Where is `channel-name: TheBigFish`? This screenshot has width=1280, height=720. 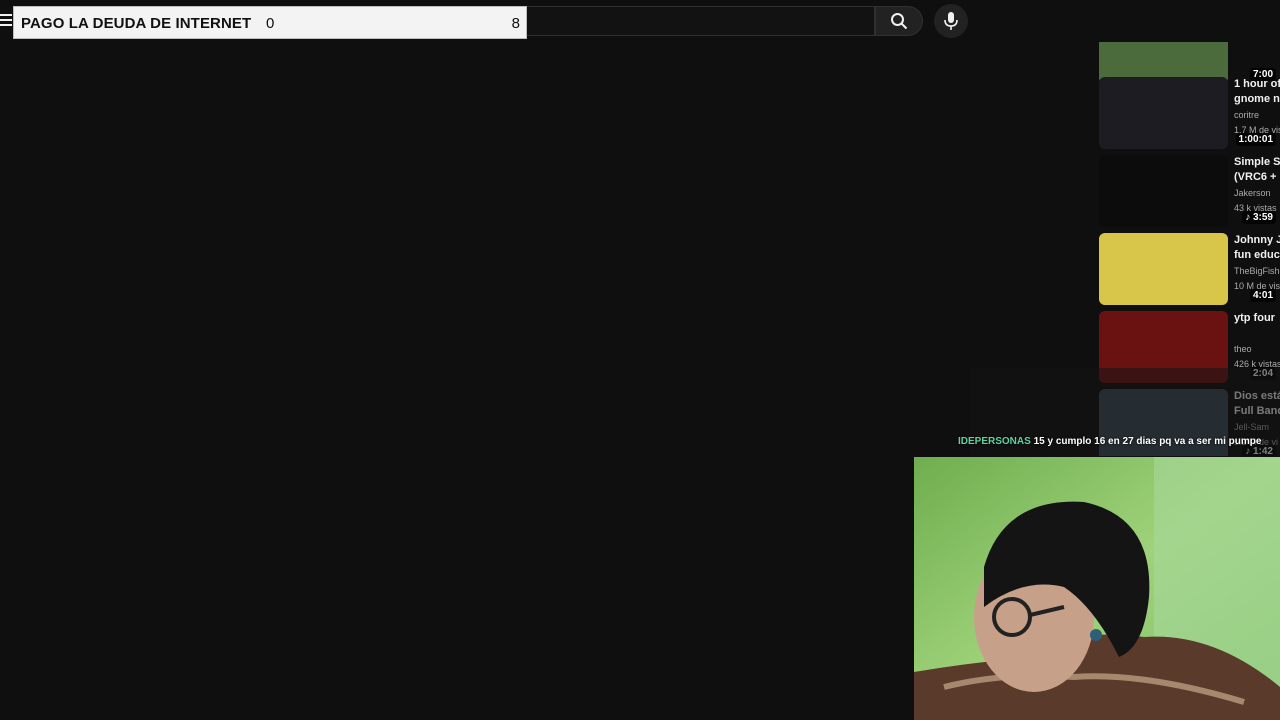
channel-name: TheBigFish is located at coordinates (1257, 271).